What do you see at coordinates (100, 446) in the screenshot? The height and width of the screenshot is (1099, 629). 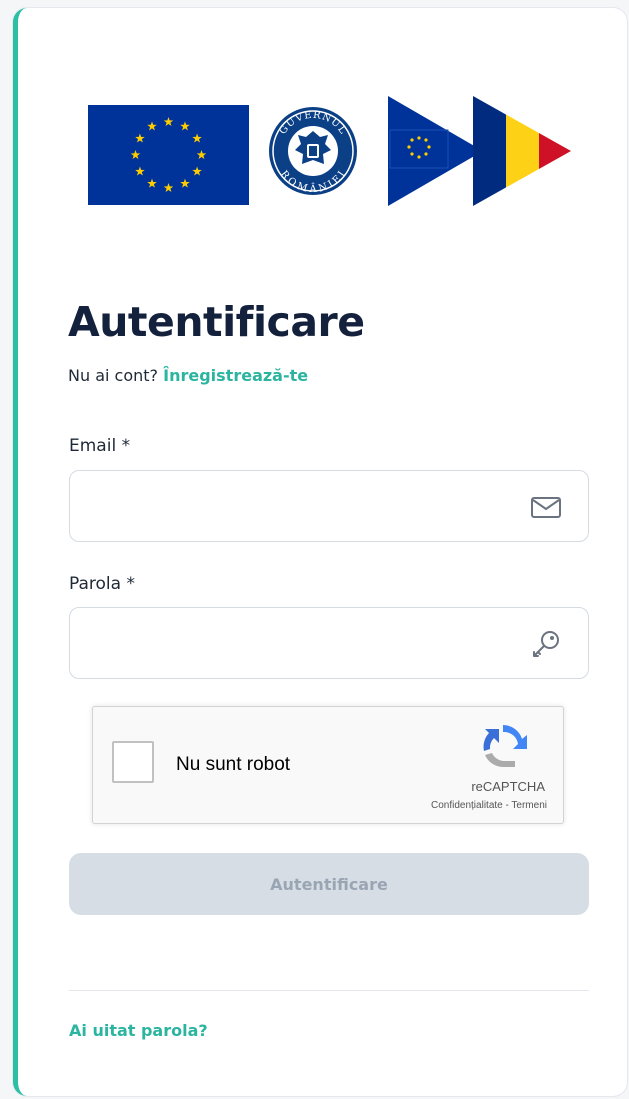 I see `email-label: Email *` at bounding box center [100, 446].